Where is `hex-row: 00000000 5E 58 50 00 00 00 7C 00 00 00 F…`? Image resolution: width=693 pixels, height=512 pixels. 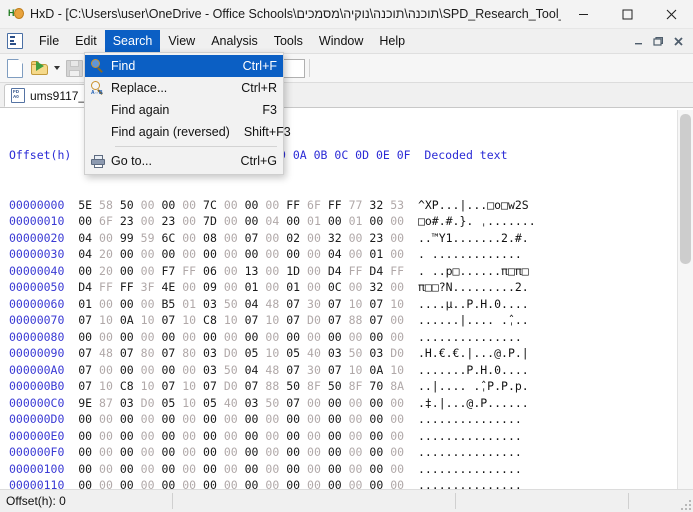
hex-row: 00000000 5E 58 50 00 00 00 7C 00 00 00 F… is located at coordinates (346, 205).